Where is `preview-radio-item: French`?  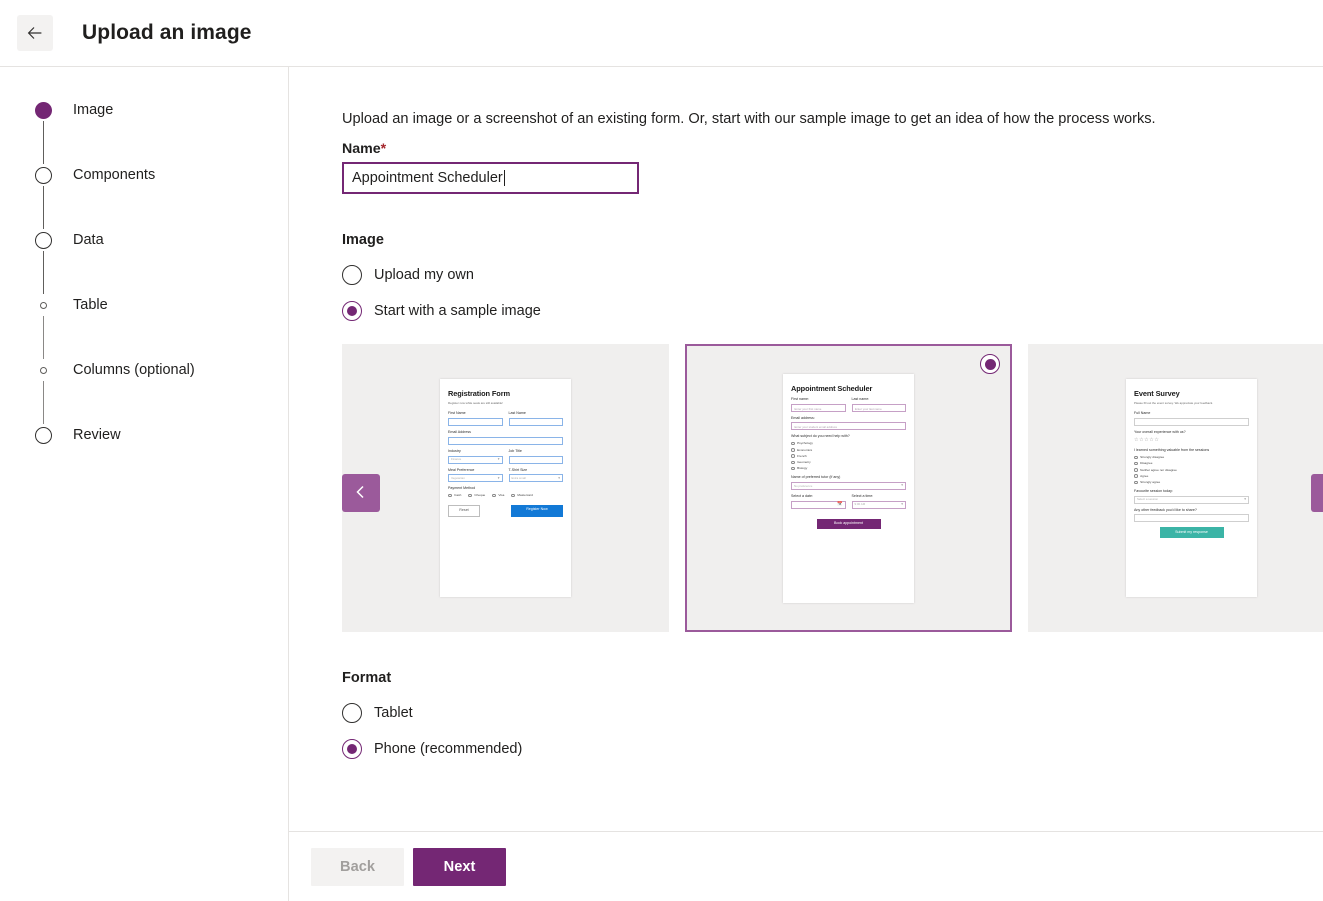
preview-radio-item: French is located at coordinates (848, 456).